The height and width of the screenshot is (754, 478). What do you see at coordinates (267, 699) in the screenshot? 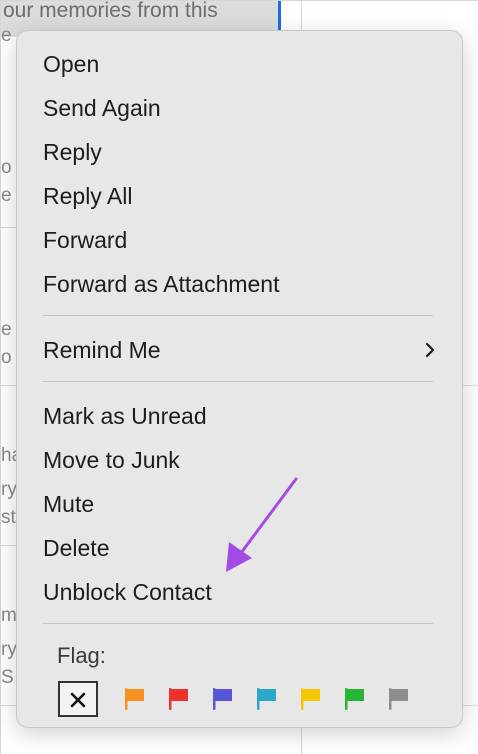
I see `blue-flag-icon` at bounding box center [267, 699].